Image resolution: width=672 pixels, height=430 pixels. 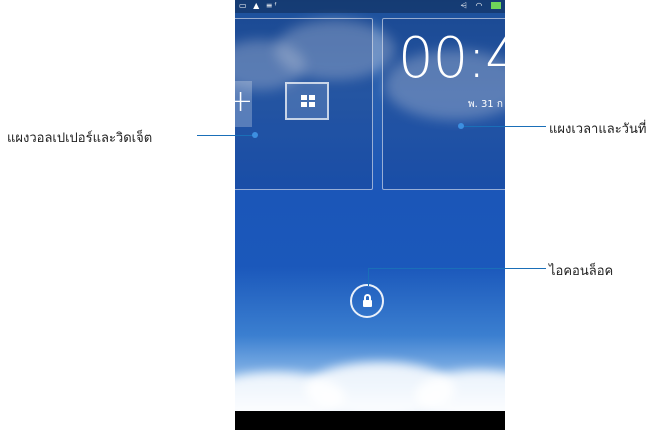 I want to click on wallpaper-widget-callout-dot, so click(x=255, y=135).